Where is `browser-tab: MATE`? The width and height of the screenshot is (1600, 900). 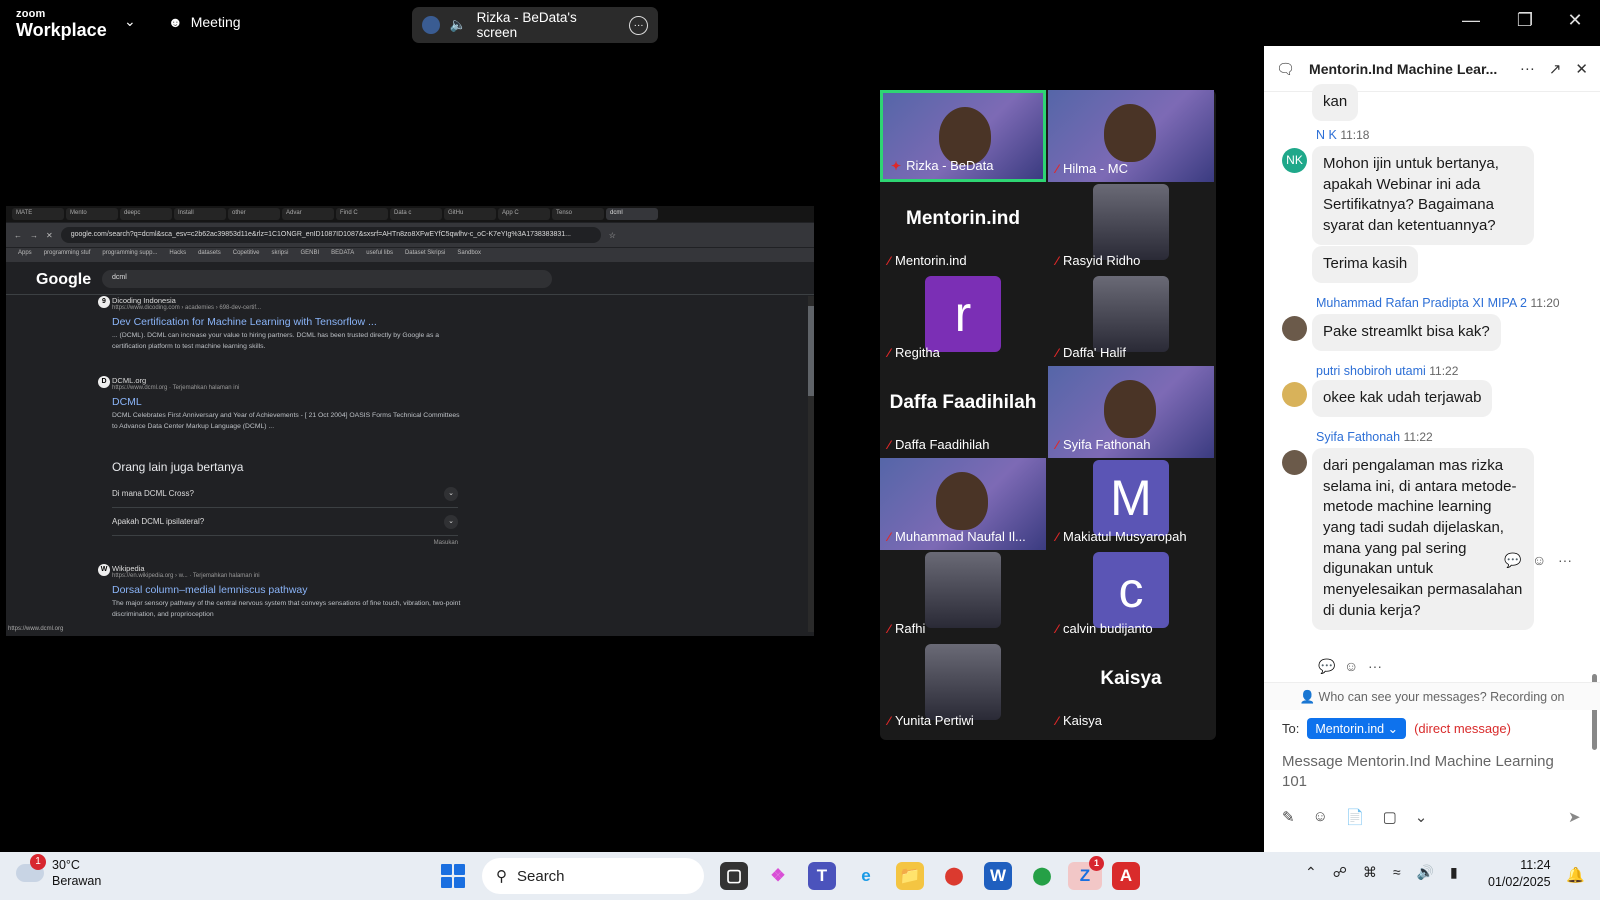
browser-tab: MATE is located at coordinates (38, 214).